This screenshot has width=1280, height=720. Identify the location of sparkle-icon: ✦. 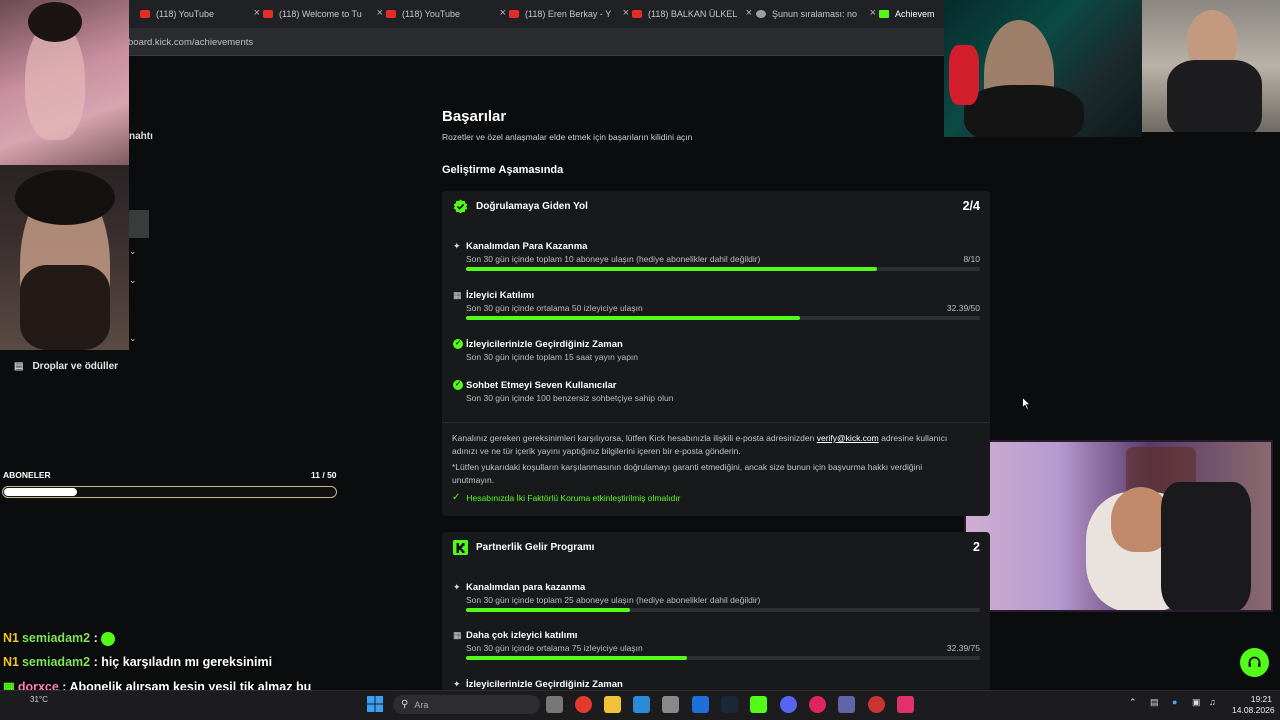
(457, 246).